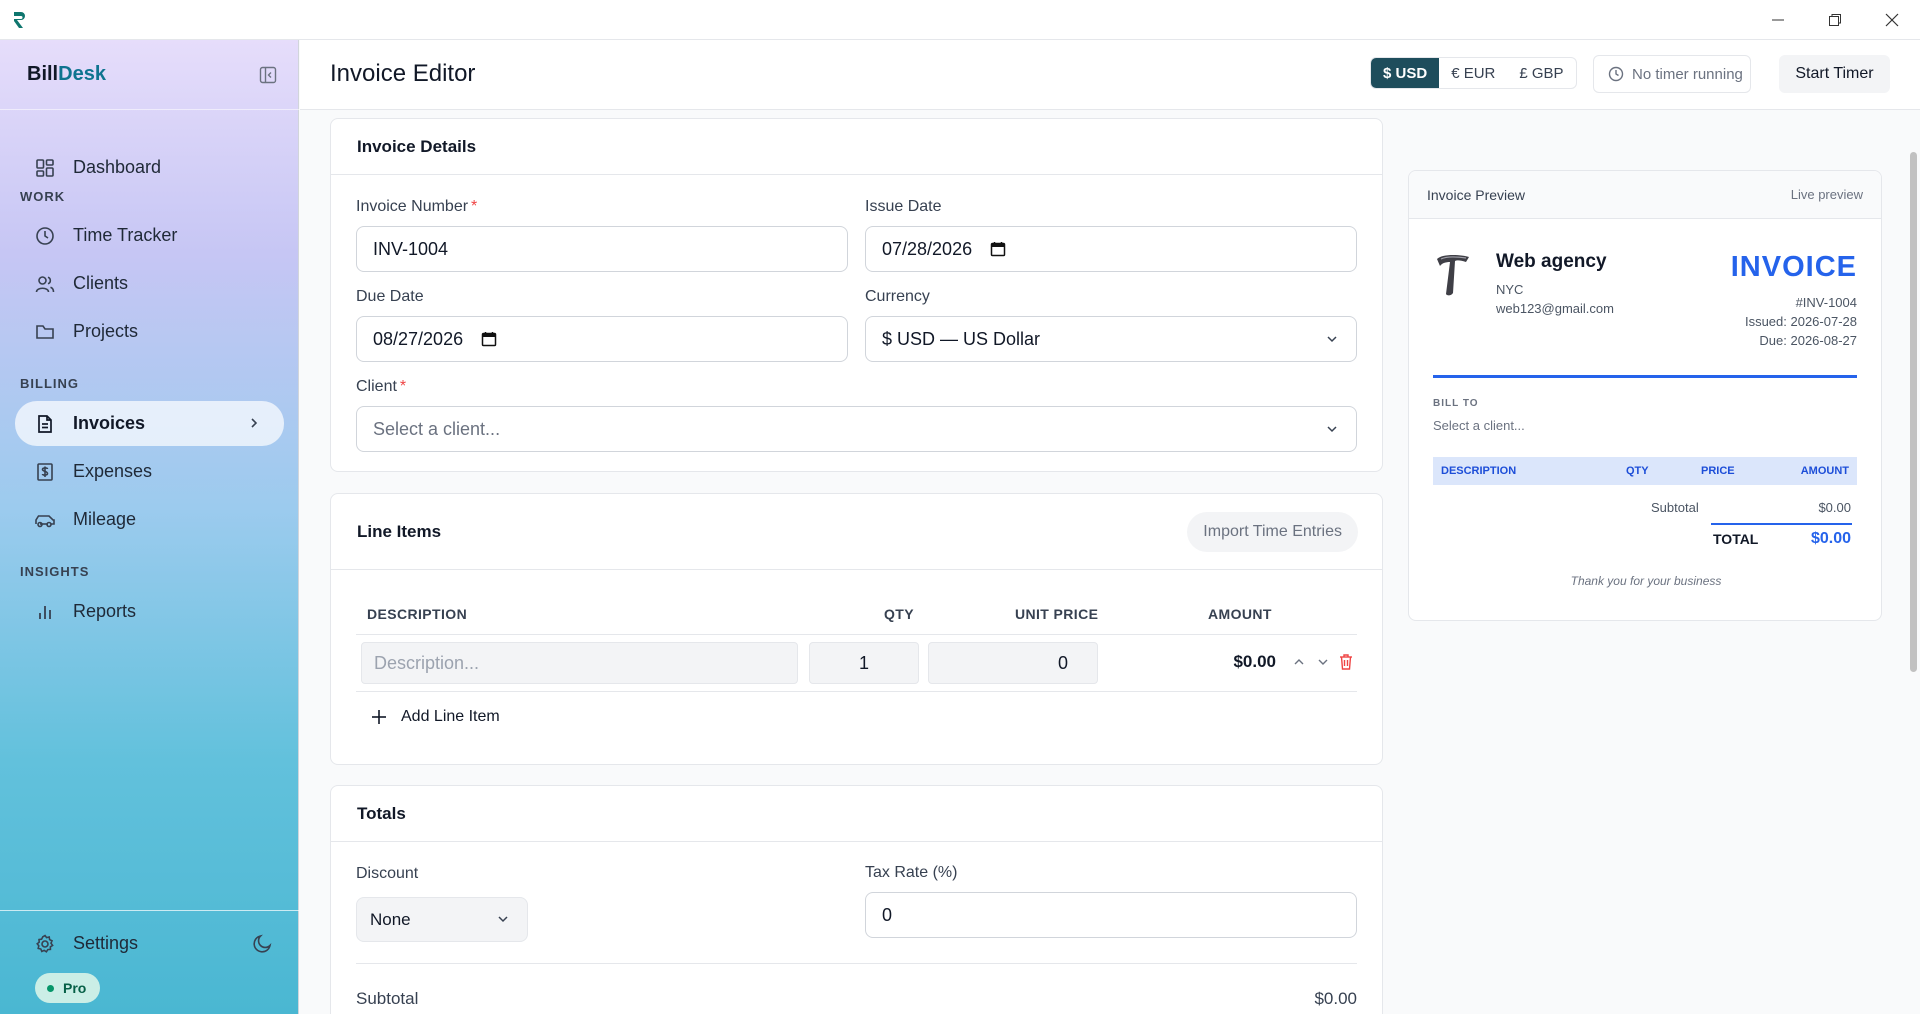  I want to click on brand-logo: BillDesk, so click(66, 74).